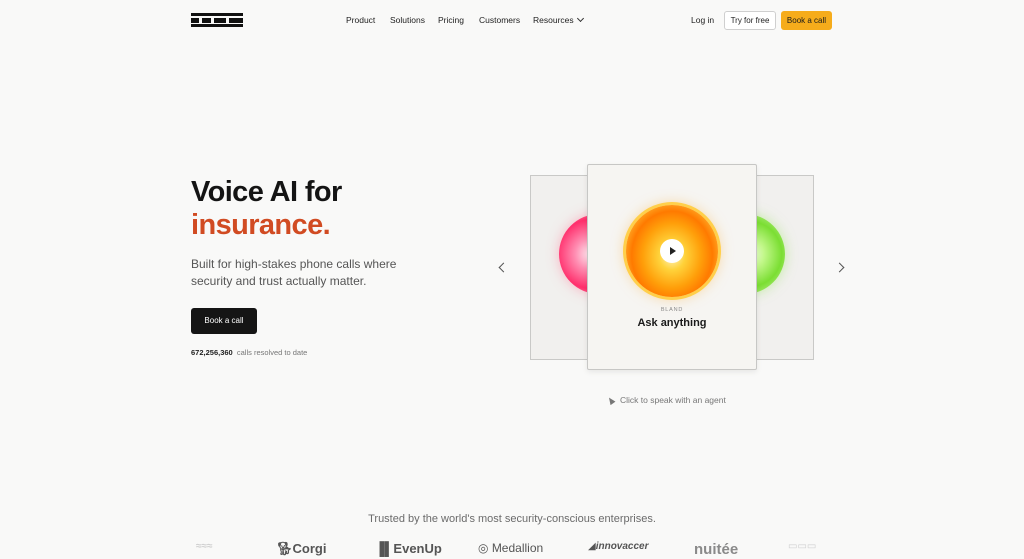 This screenshot has height=559, width=1024. I want to click on menu-item-resources: Resources, so click(558, 19).